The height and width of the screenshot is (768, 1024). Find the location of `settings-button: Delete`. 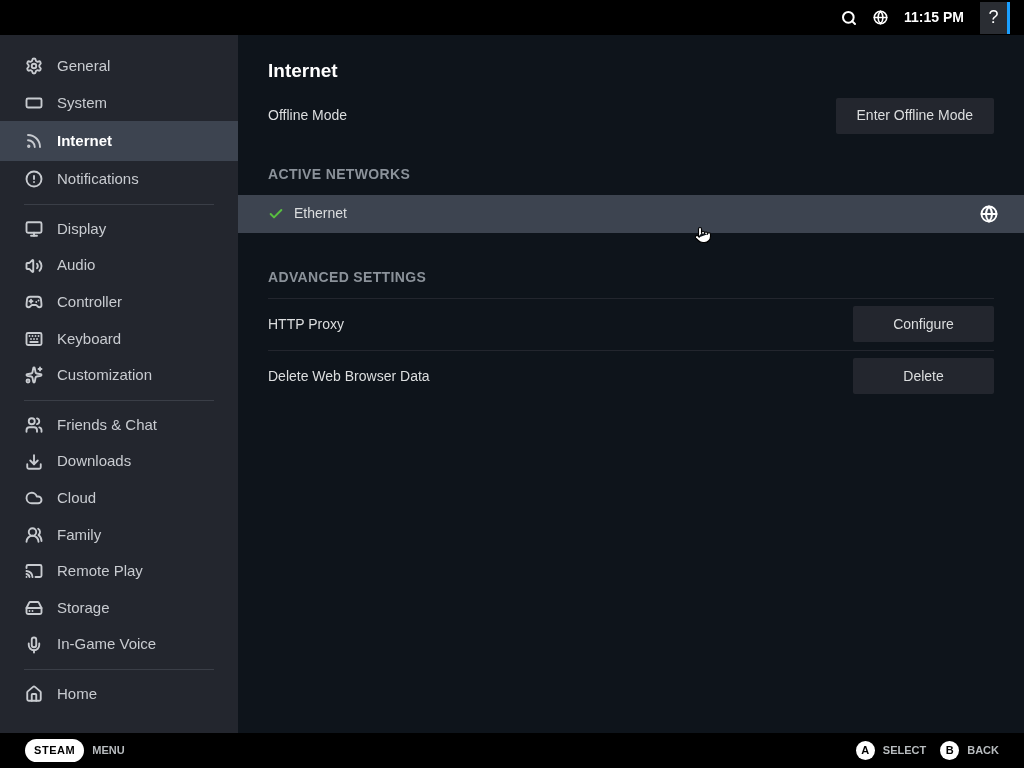

settings-button: Delete is located at coordinates (923, 376).